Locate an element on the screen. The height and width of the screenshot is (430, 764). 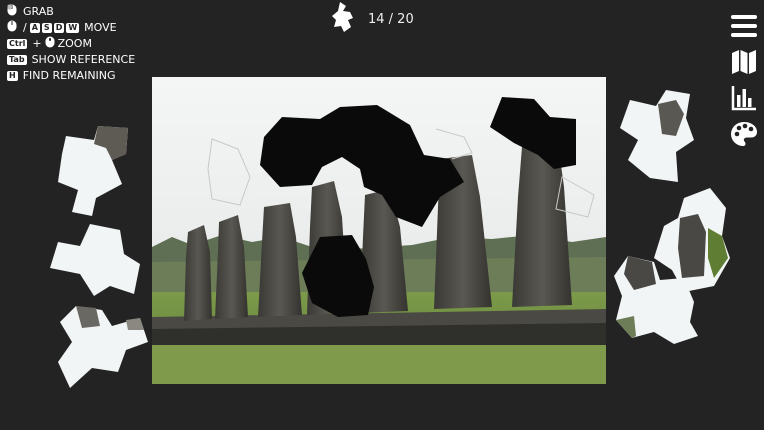
right-toolbar is located at coordinates (744, 80).